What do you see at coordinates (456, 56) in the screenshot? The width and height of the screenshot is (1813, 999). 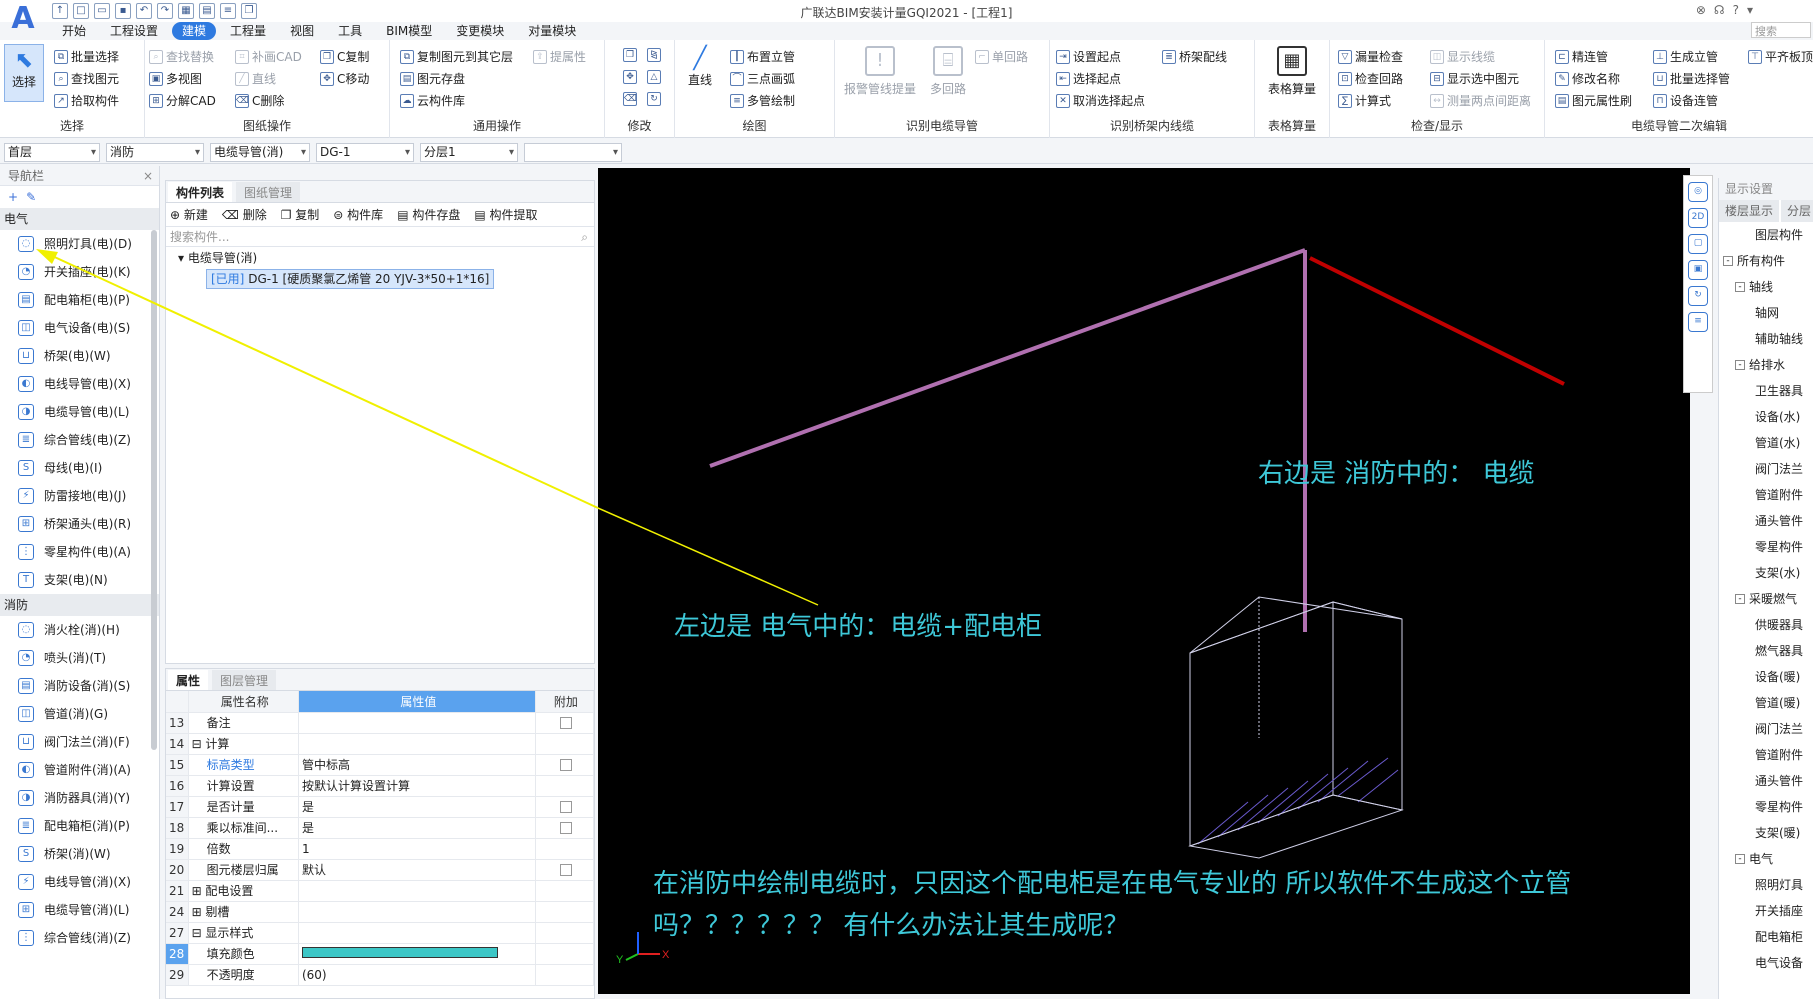 I see `copy-to-floor-button: ⧉ 复制图元到其它层` at bounding box center [456, 56].